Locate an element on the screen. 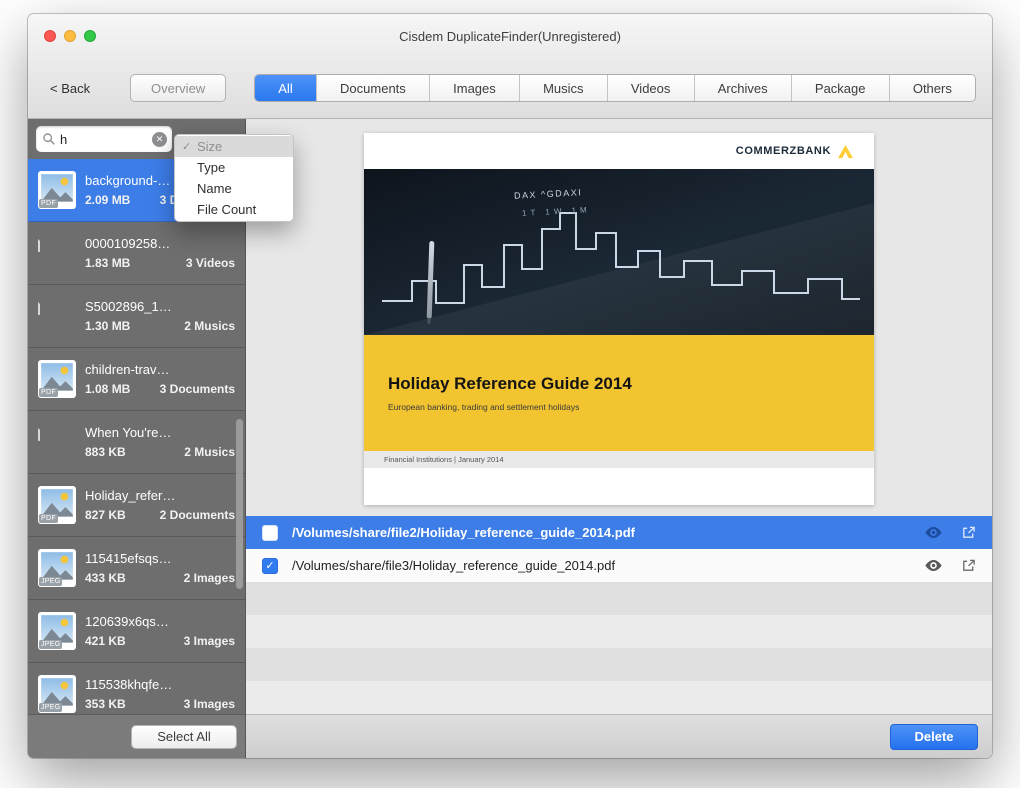 The image size is (1020, 788). duplicate-group-list: PDF background-… 2.09 MB 3 Documents is located at coordinates (136, 436).